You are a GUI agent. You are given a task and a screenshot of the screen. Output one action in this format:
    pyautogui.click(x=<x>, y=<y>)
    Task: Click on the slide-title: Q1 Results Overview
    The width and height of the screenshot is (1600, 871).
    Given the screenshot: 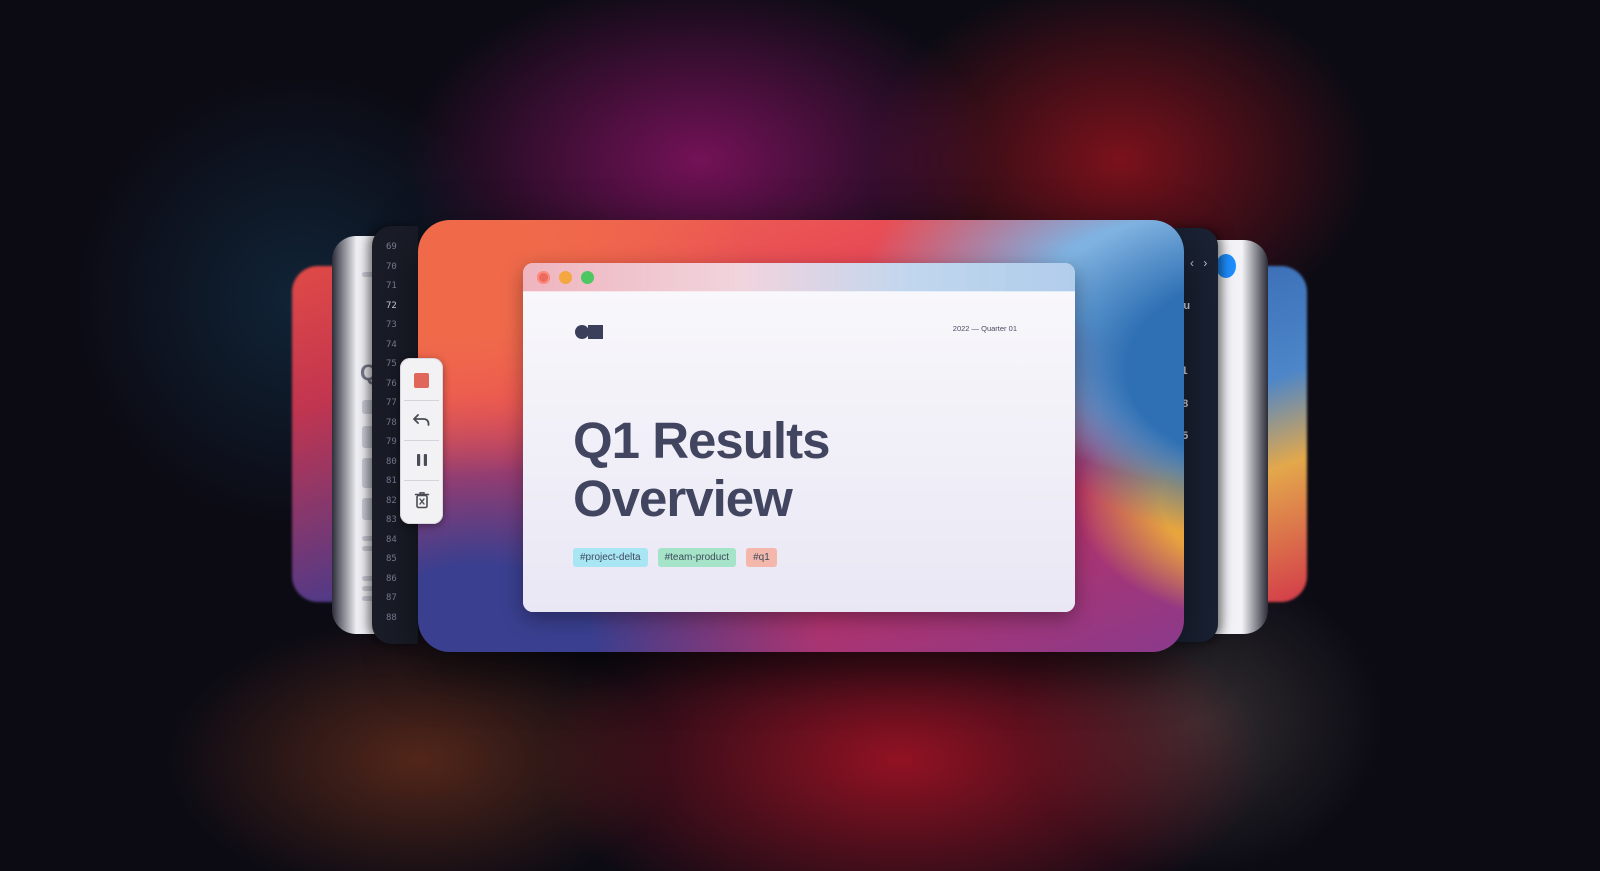 What is the action you would take?
    pyautogui.click(x=701, y=470)
    